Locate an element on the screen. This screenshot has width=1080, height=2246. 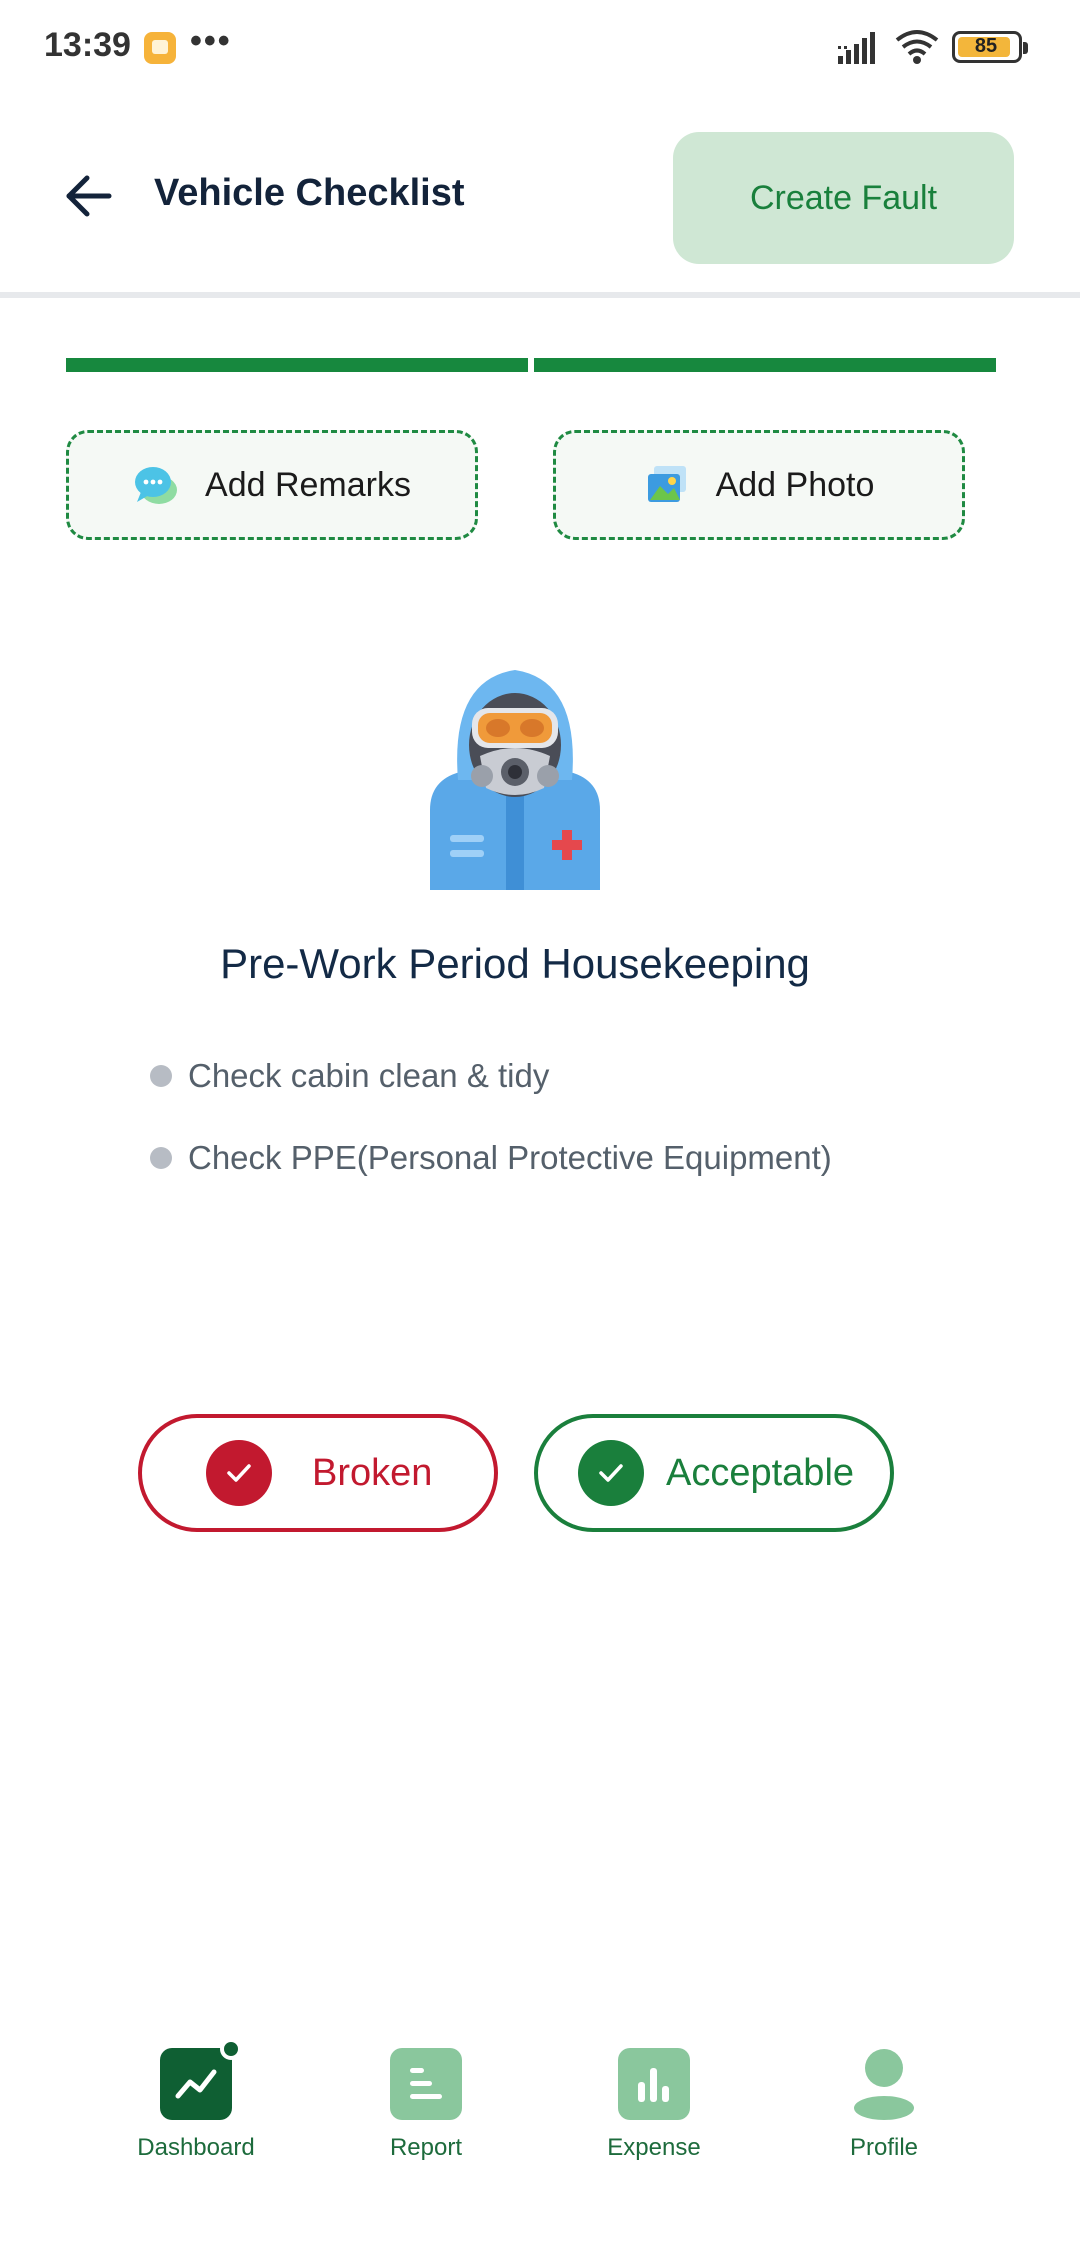
page-title: Vehicle Checklist is located at coordinates (309, 193).